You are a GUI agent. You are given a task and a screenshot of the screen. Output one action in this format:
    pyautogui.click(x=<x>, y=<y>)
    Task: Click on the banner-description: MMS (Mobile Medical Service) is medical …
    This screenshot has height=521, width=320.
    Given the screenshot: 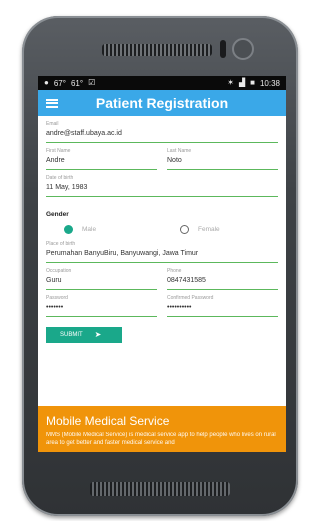 What is the action you would take?
    pyautogui.click(x=161, y=439)
    